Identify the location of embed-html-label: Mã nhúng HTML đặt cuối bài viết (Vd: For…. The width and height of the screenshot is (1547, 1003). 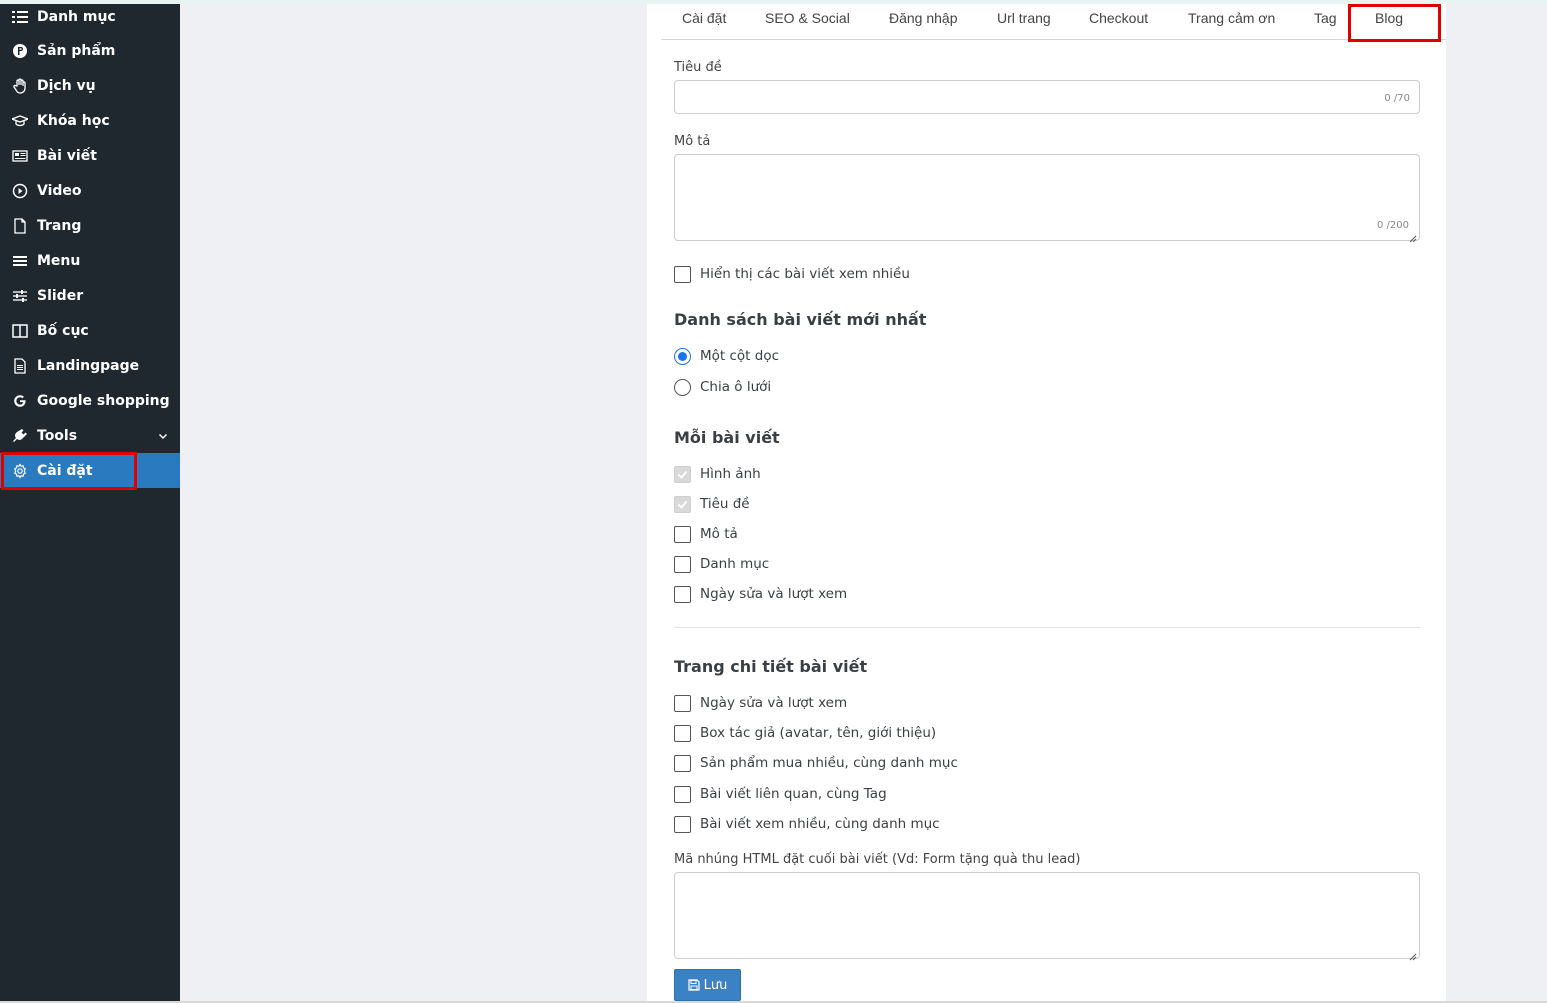
(877, 859).